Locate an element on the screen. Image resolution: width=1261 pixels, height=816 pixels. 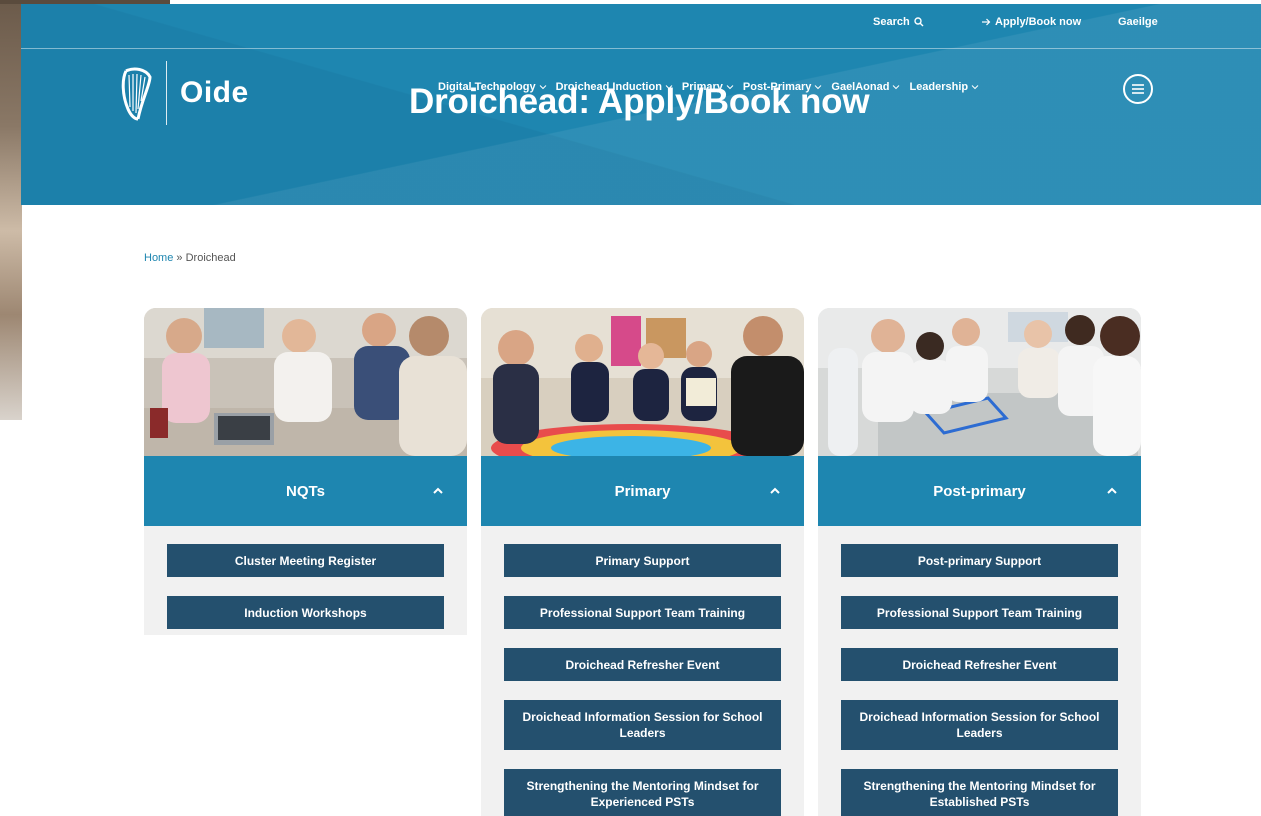
post-primary-support-button: Post-primary Support is located at coordinates (979, 560).